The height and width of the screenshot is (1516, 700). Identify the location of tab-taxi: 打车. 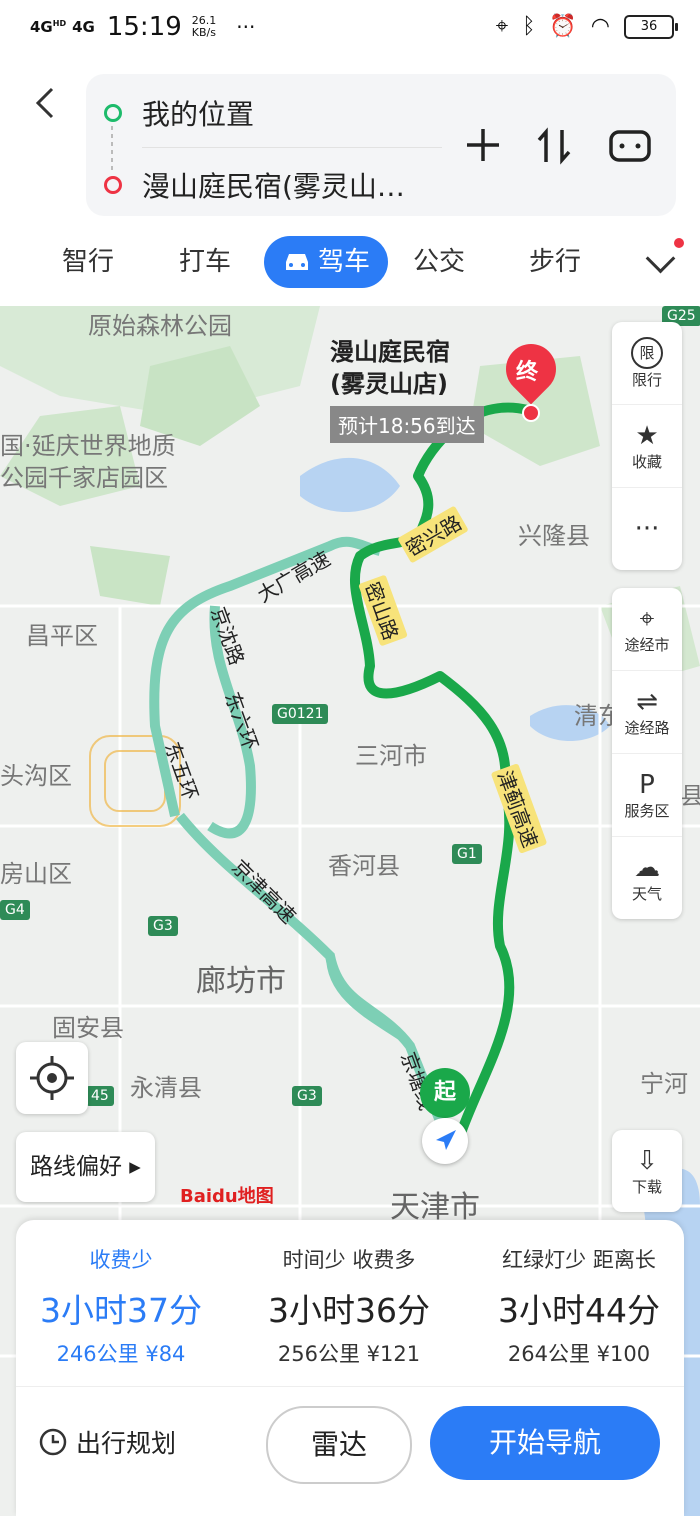
(205, 262).